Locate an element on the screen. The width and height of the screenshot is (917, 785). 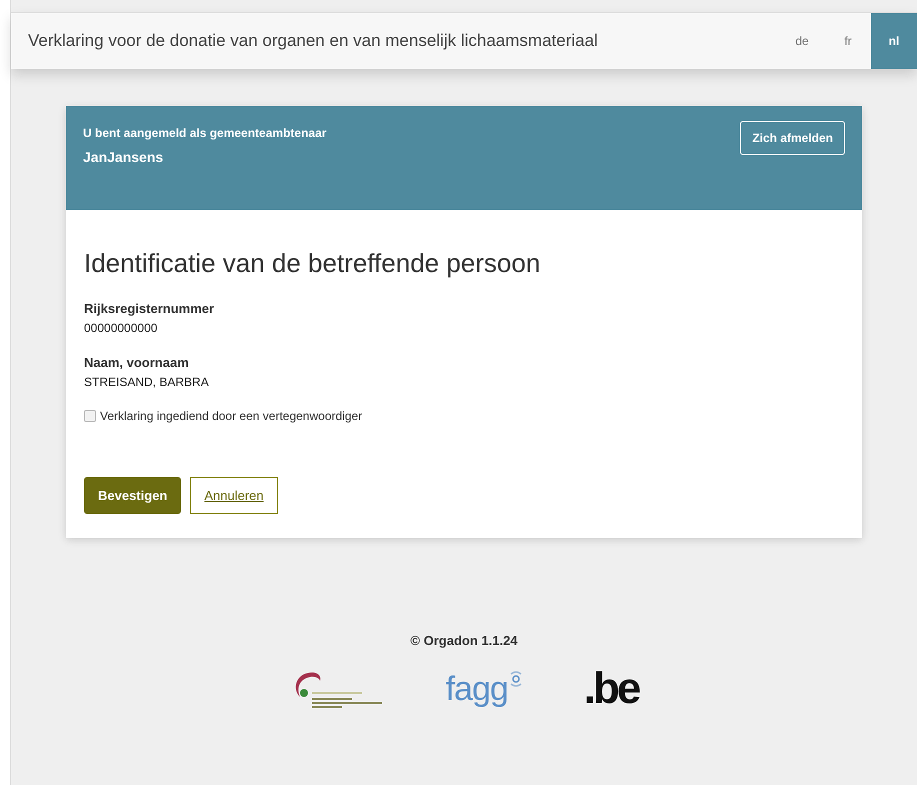
confirm-button: Bevestigen is located at coordinates (133, 495).